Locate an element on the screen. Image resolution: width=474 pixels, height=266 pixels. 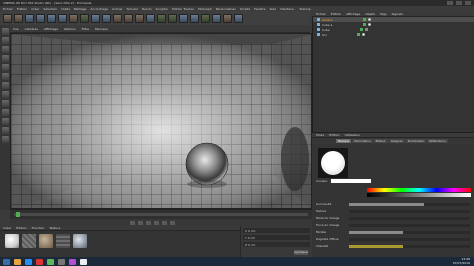
material-menu-texture: Texture is located at coordinates (54, 228).